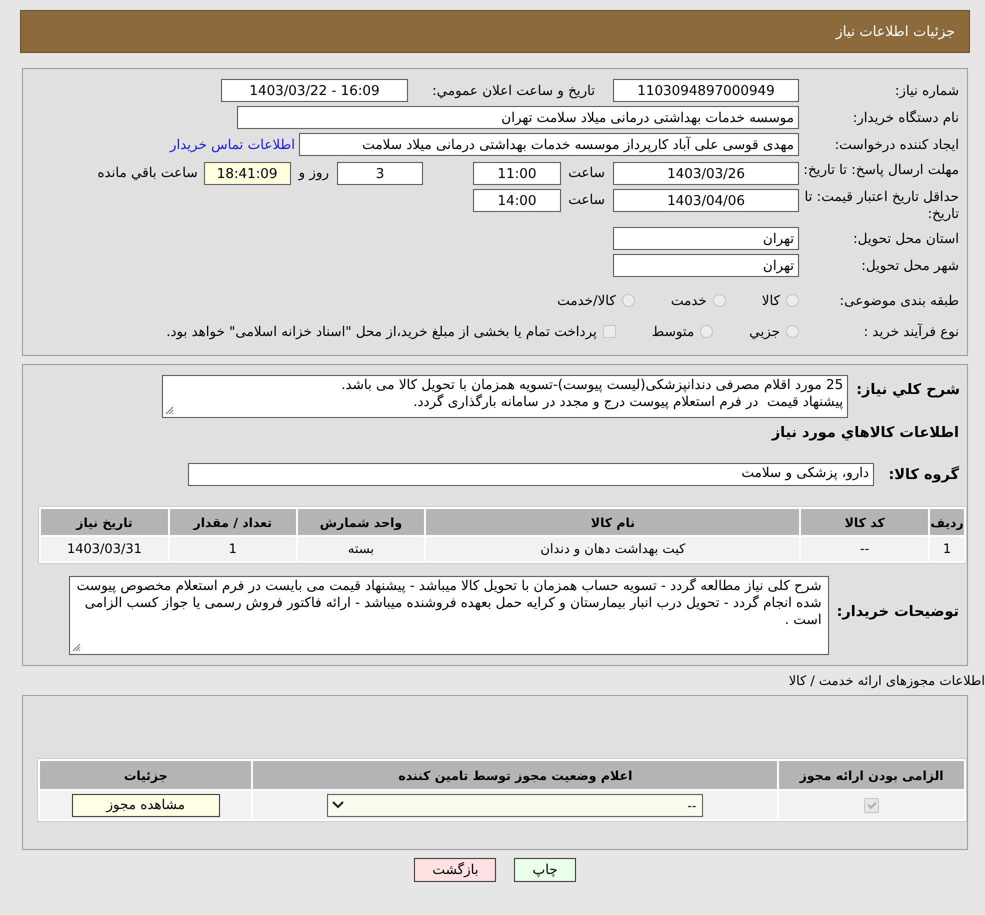  Describe the element at coordinates (706, 265) in the screenshot. I see `city-field: تهران` at that location.